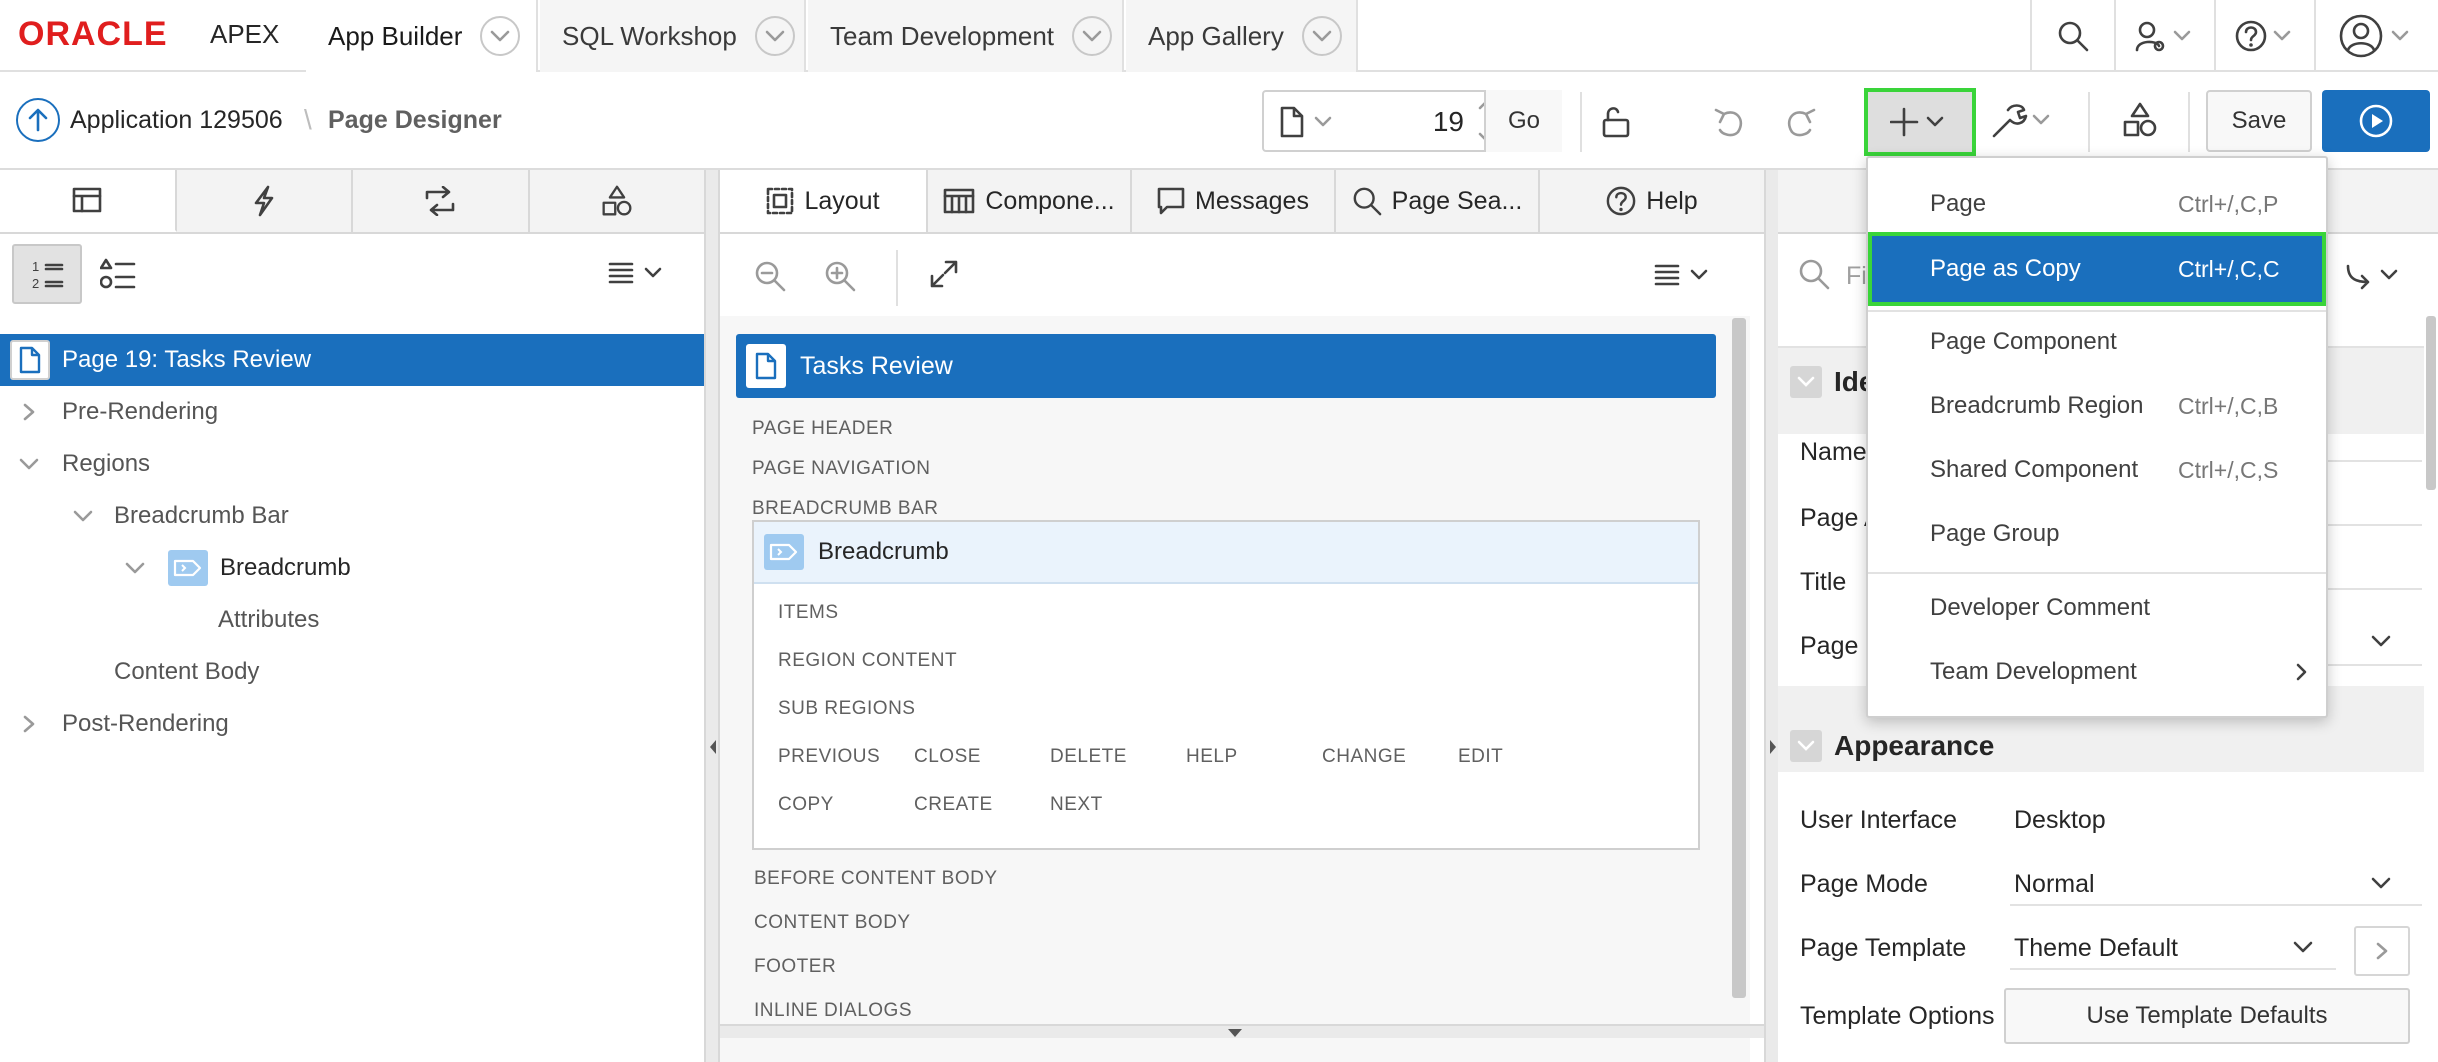 Image resolution: width=2438 pixels, height=1062 pixels. What do you see at coordinates (352, 568) in the screenshot?
I see `tree-node-breadcrumb: Breadcrumb` at bounding box center [352, 568].